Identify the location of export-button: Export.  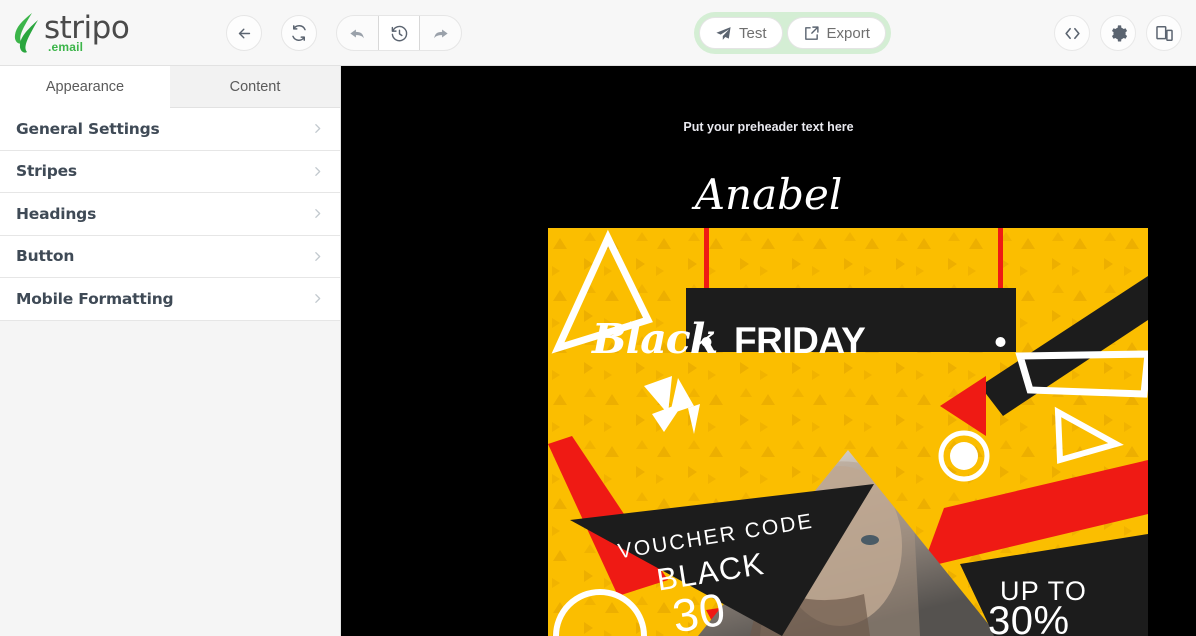
(836, 33).